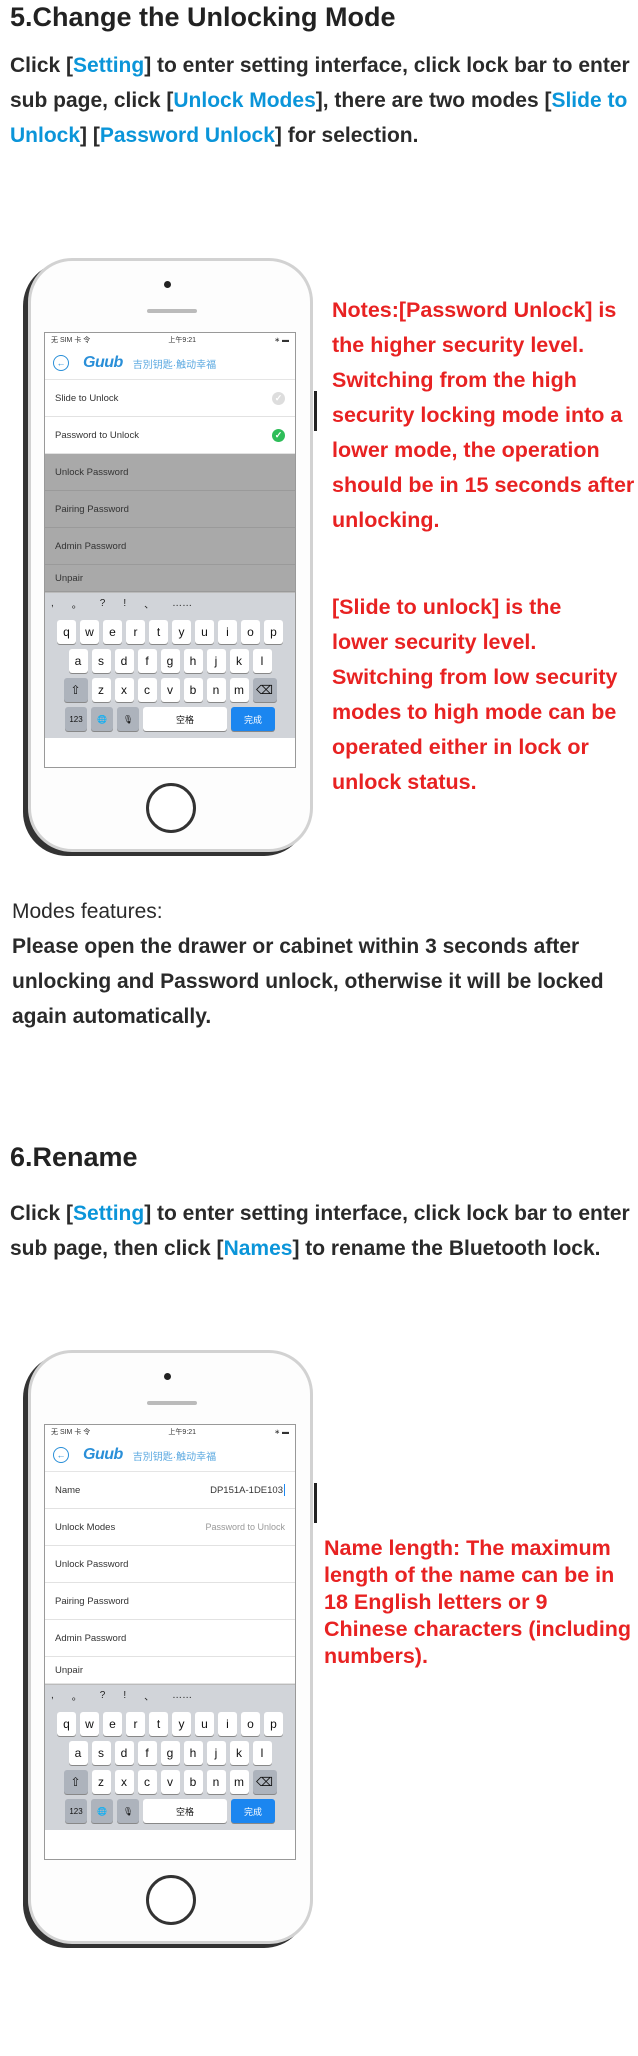 This screenshot has width=638, height=2056. Describe the element at coordinates (170, 632) in the screenshot. I see `key-row: qwertyuiop` at that location.